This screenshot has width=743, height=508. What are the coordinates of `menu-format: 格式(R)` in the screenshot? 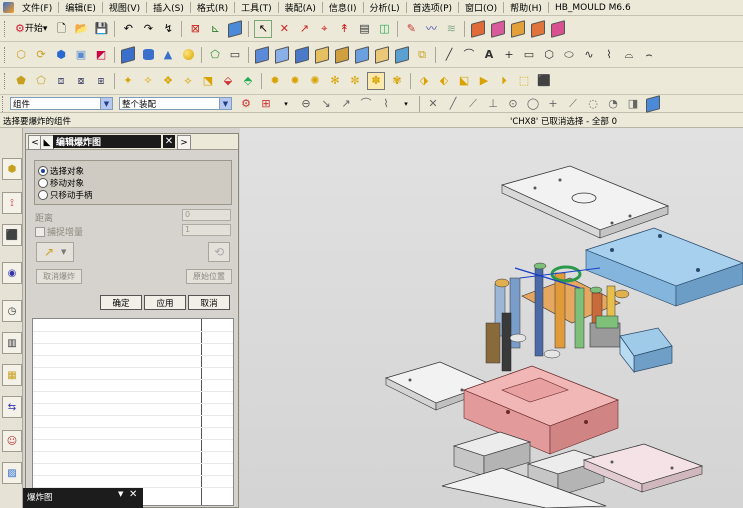 It's located at (212, 7).